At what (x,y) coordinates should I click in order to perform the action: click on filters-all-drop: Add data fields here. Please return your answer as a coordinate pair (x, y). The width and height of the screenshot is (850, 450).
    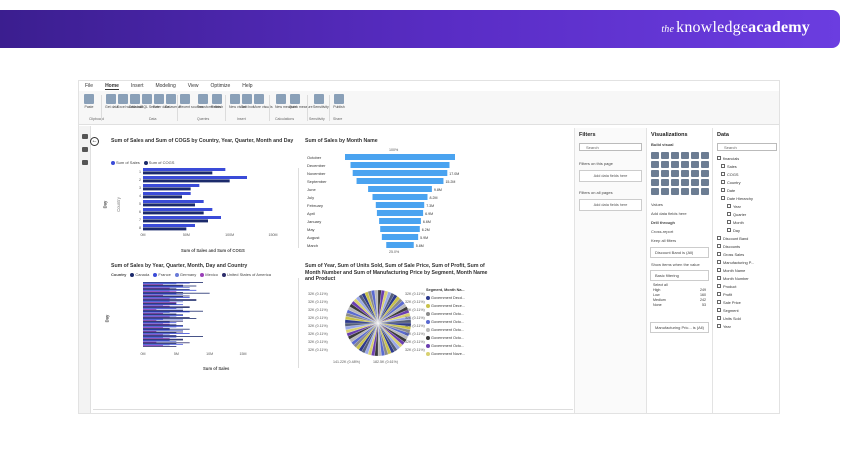
    Looking at the image, I should click on (610, 205).